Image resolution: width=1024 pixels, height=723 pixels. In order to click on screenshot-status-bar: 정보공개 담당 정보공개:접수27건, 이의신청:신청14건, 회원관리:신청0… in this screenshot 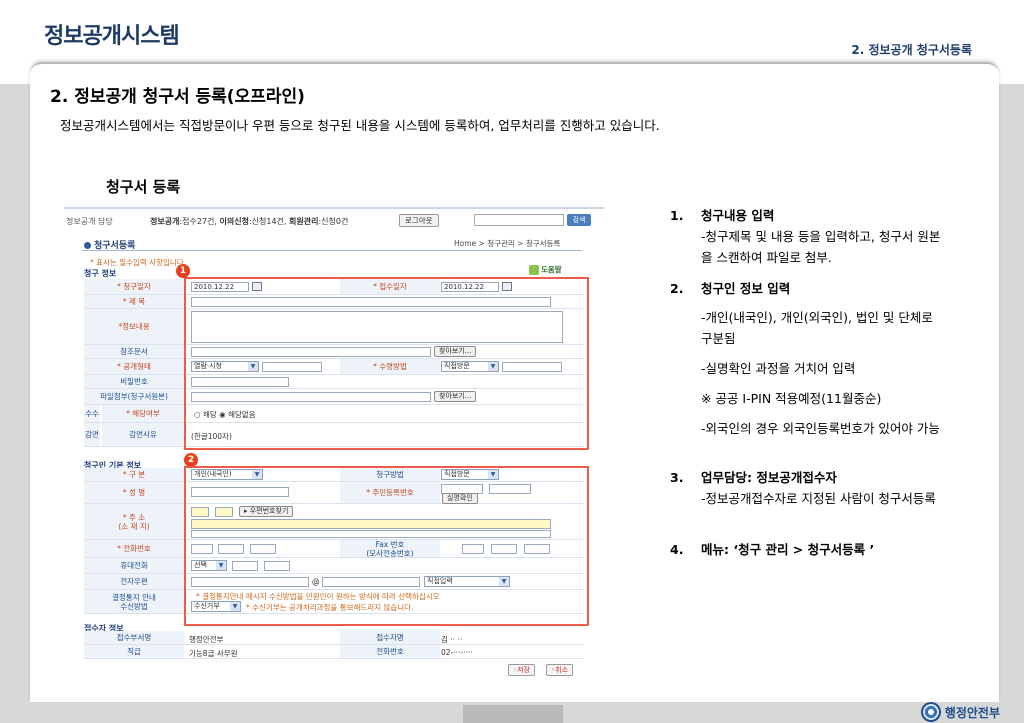, I will do `click(334, 221)`.